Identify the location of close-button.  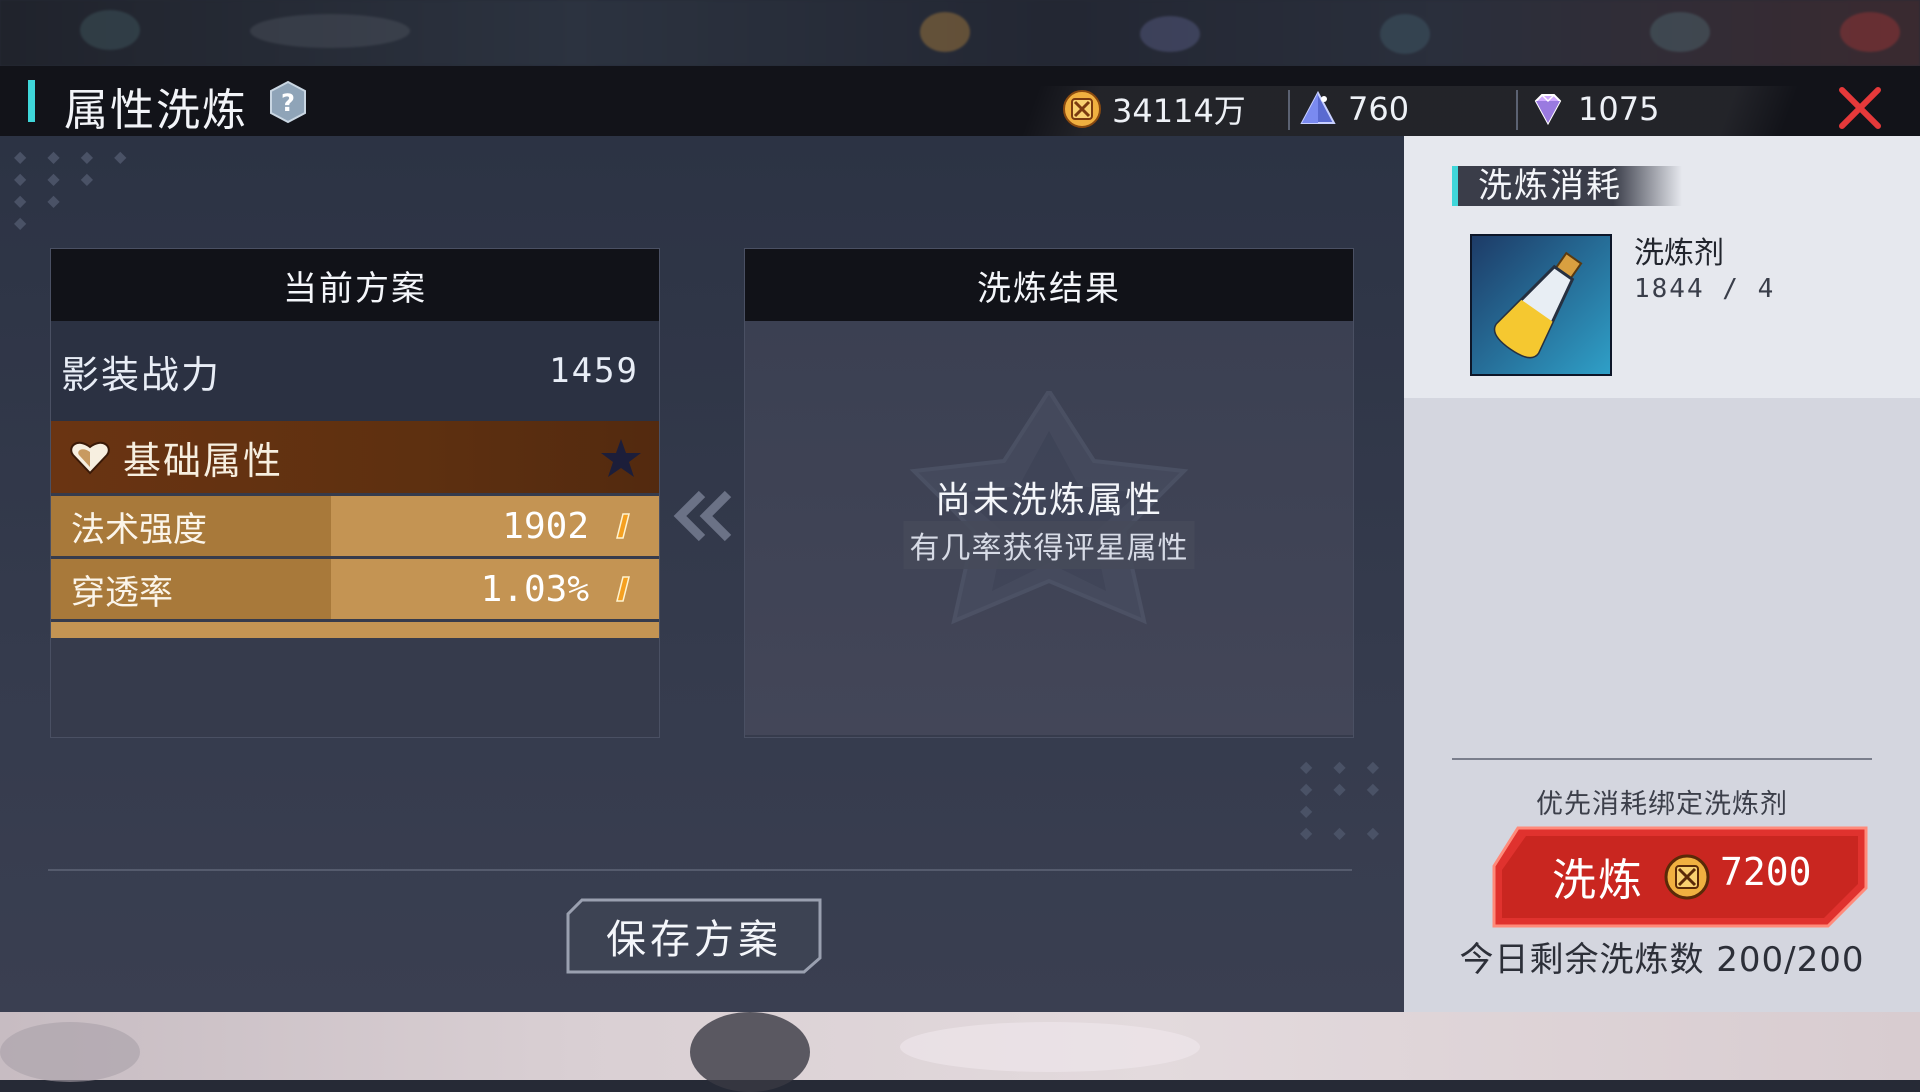
(1860, 108).